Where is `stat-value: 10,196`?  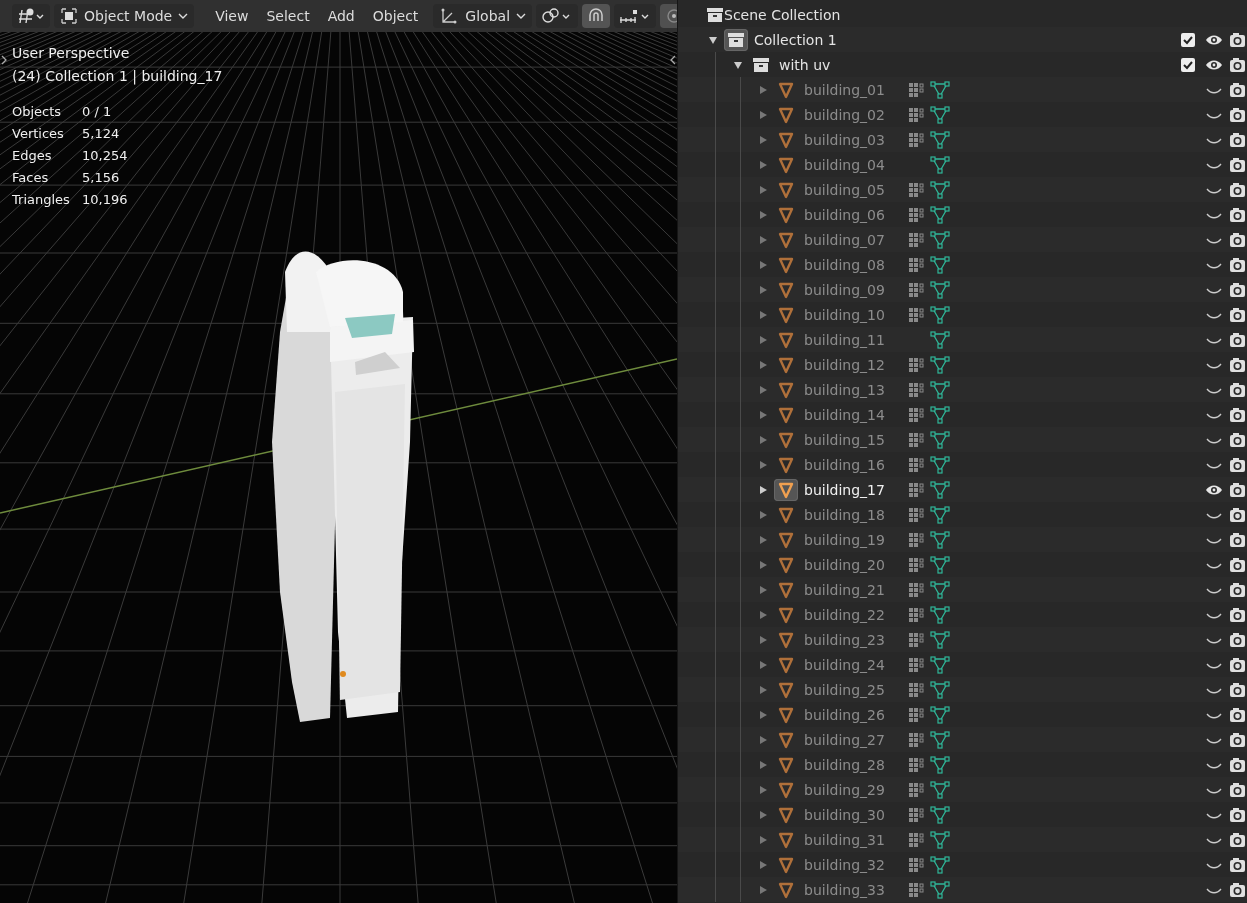
stat-value: 10,196 is located at coordinates (105, 200).